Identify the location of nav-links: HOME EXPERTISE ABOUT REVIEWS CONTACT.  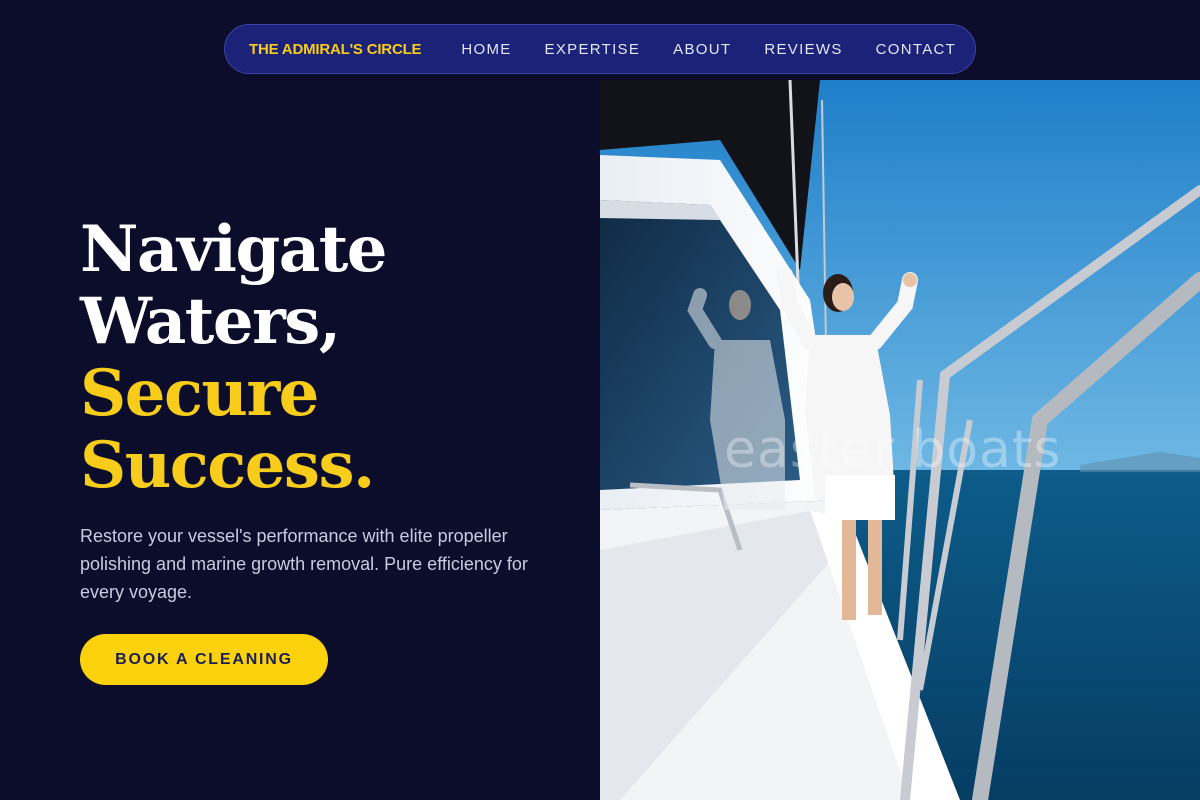
(708, 49).